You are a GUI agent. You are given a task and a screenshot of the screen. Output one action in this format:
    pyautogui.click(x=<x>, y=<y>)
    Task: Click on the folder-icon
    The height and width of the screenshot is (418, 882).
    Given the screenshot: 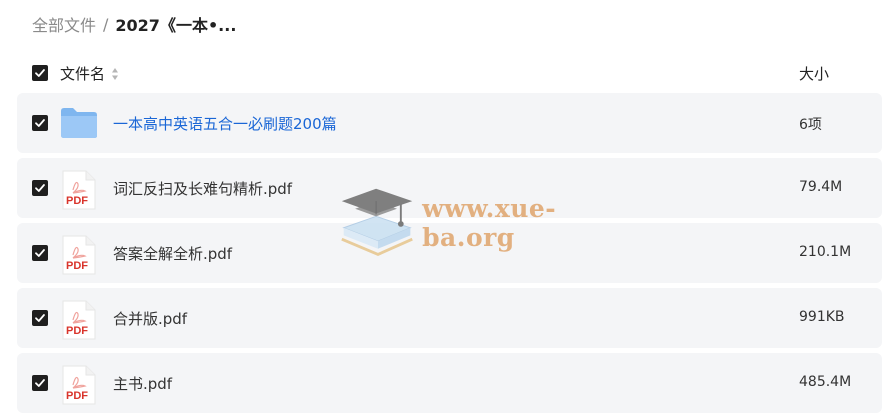 What is the action you would take?
    pyautogui.click(x=79, y=123)
    